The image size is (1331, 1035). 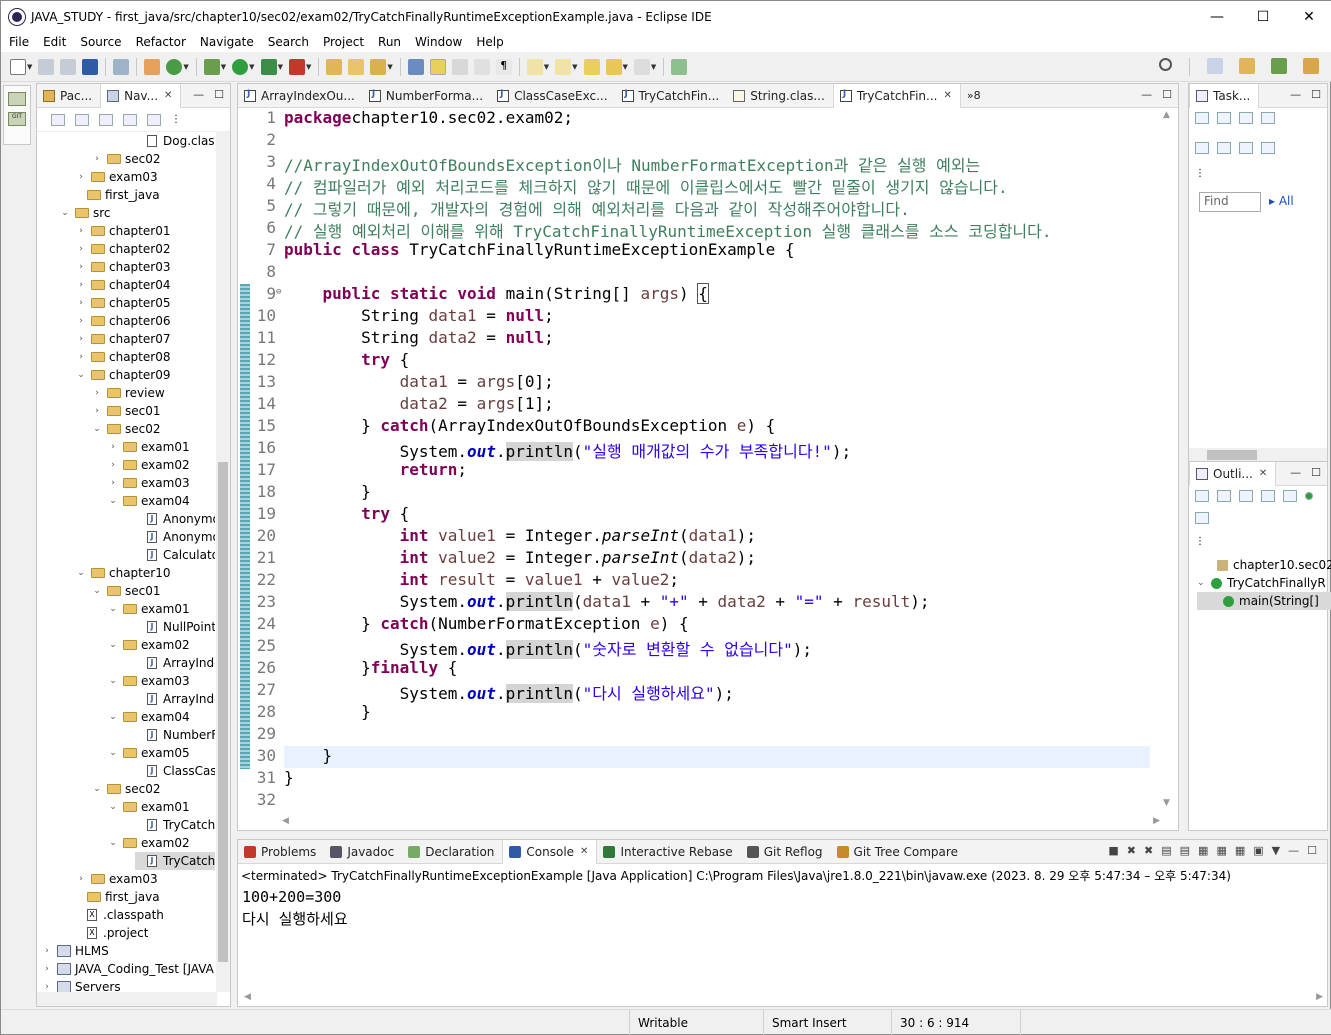 I want to click on outline-item: main(String[], so click(x=1264, y=601).